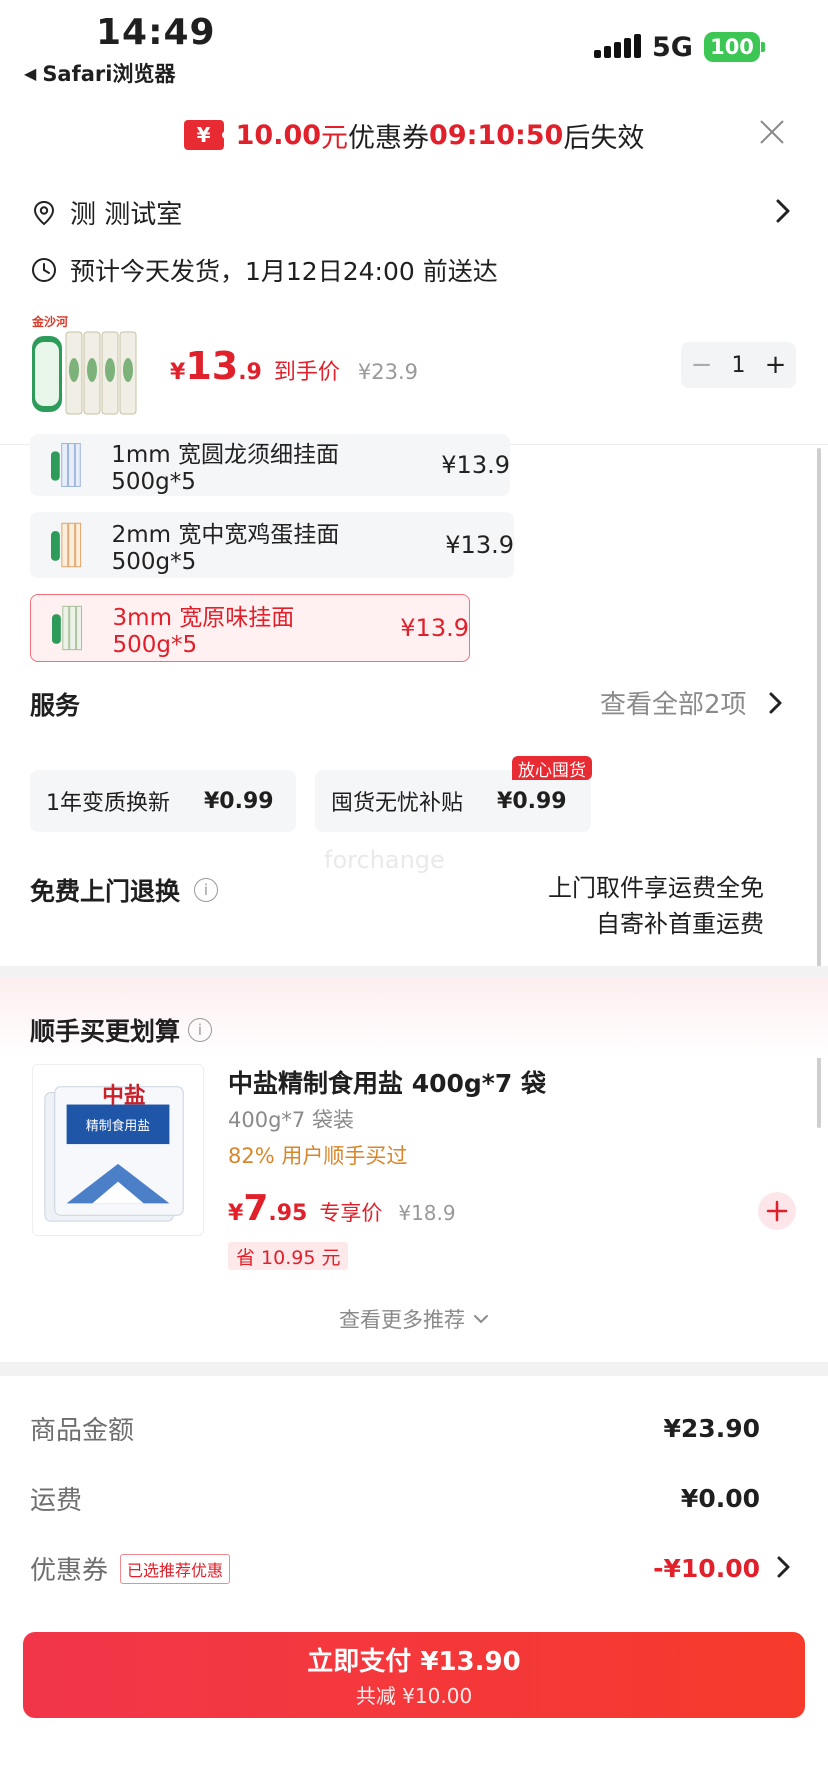  I want to click on back-to-safari-link: ◀ Safari浏览器, so click(99, 73).